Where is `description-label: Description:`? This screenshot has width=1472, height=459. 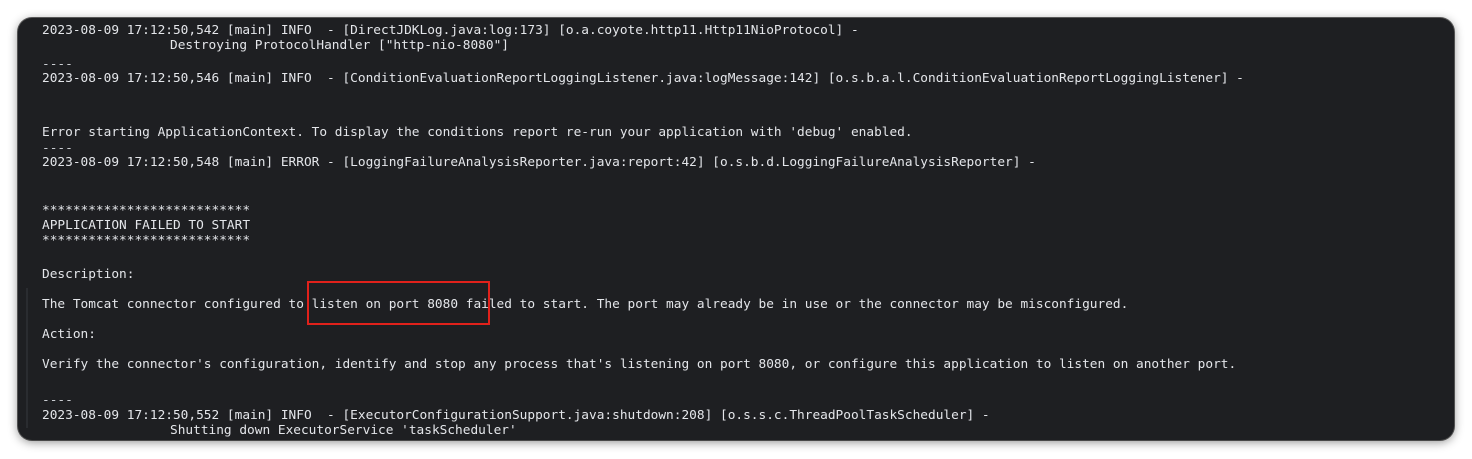 description-label: Description: is located at coordinates (88, 274).